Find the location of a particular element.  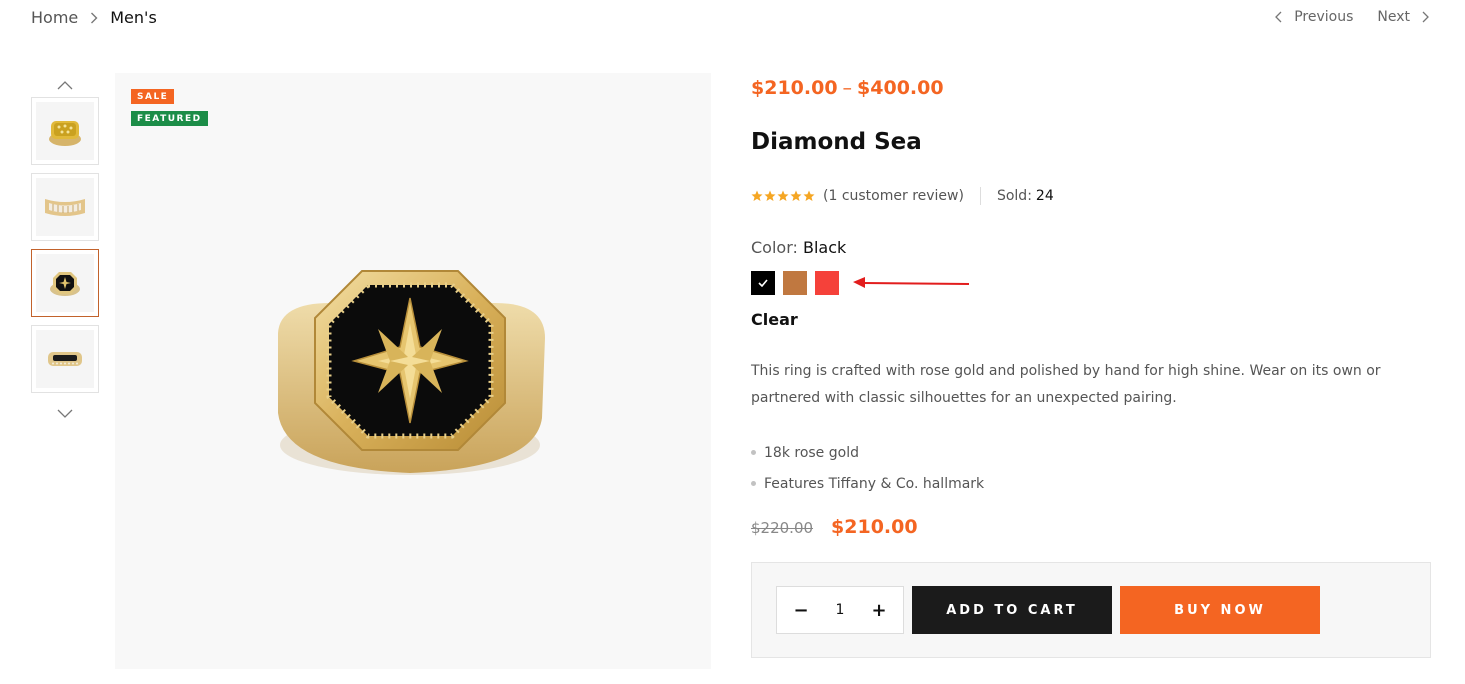

list-item: Features Tiffany & Co. hallmark is located at coordinates (867, 483).